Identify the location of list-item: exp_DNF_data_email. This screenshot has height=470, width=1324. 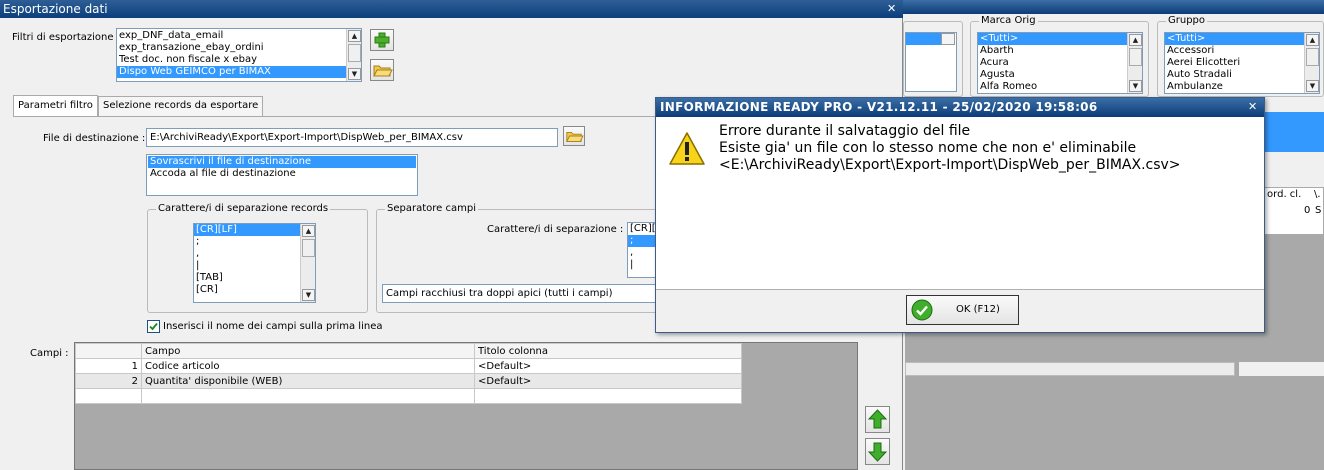
(231, 36).